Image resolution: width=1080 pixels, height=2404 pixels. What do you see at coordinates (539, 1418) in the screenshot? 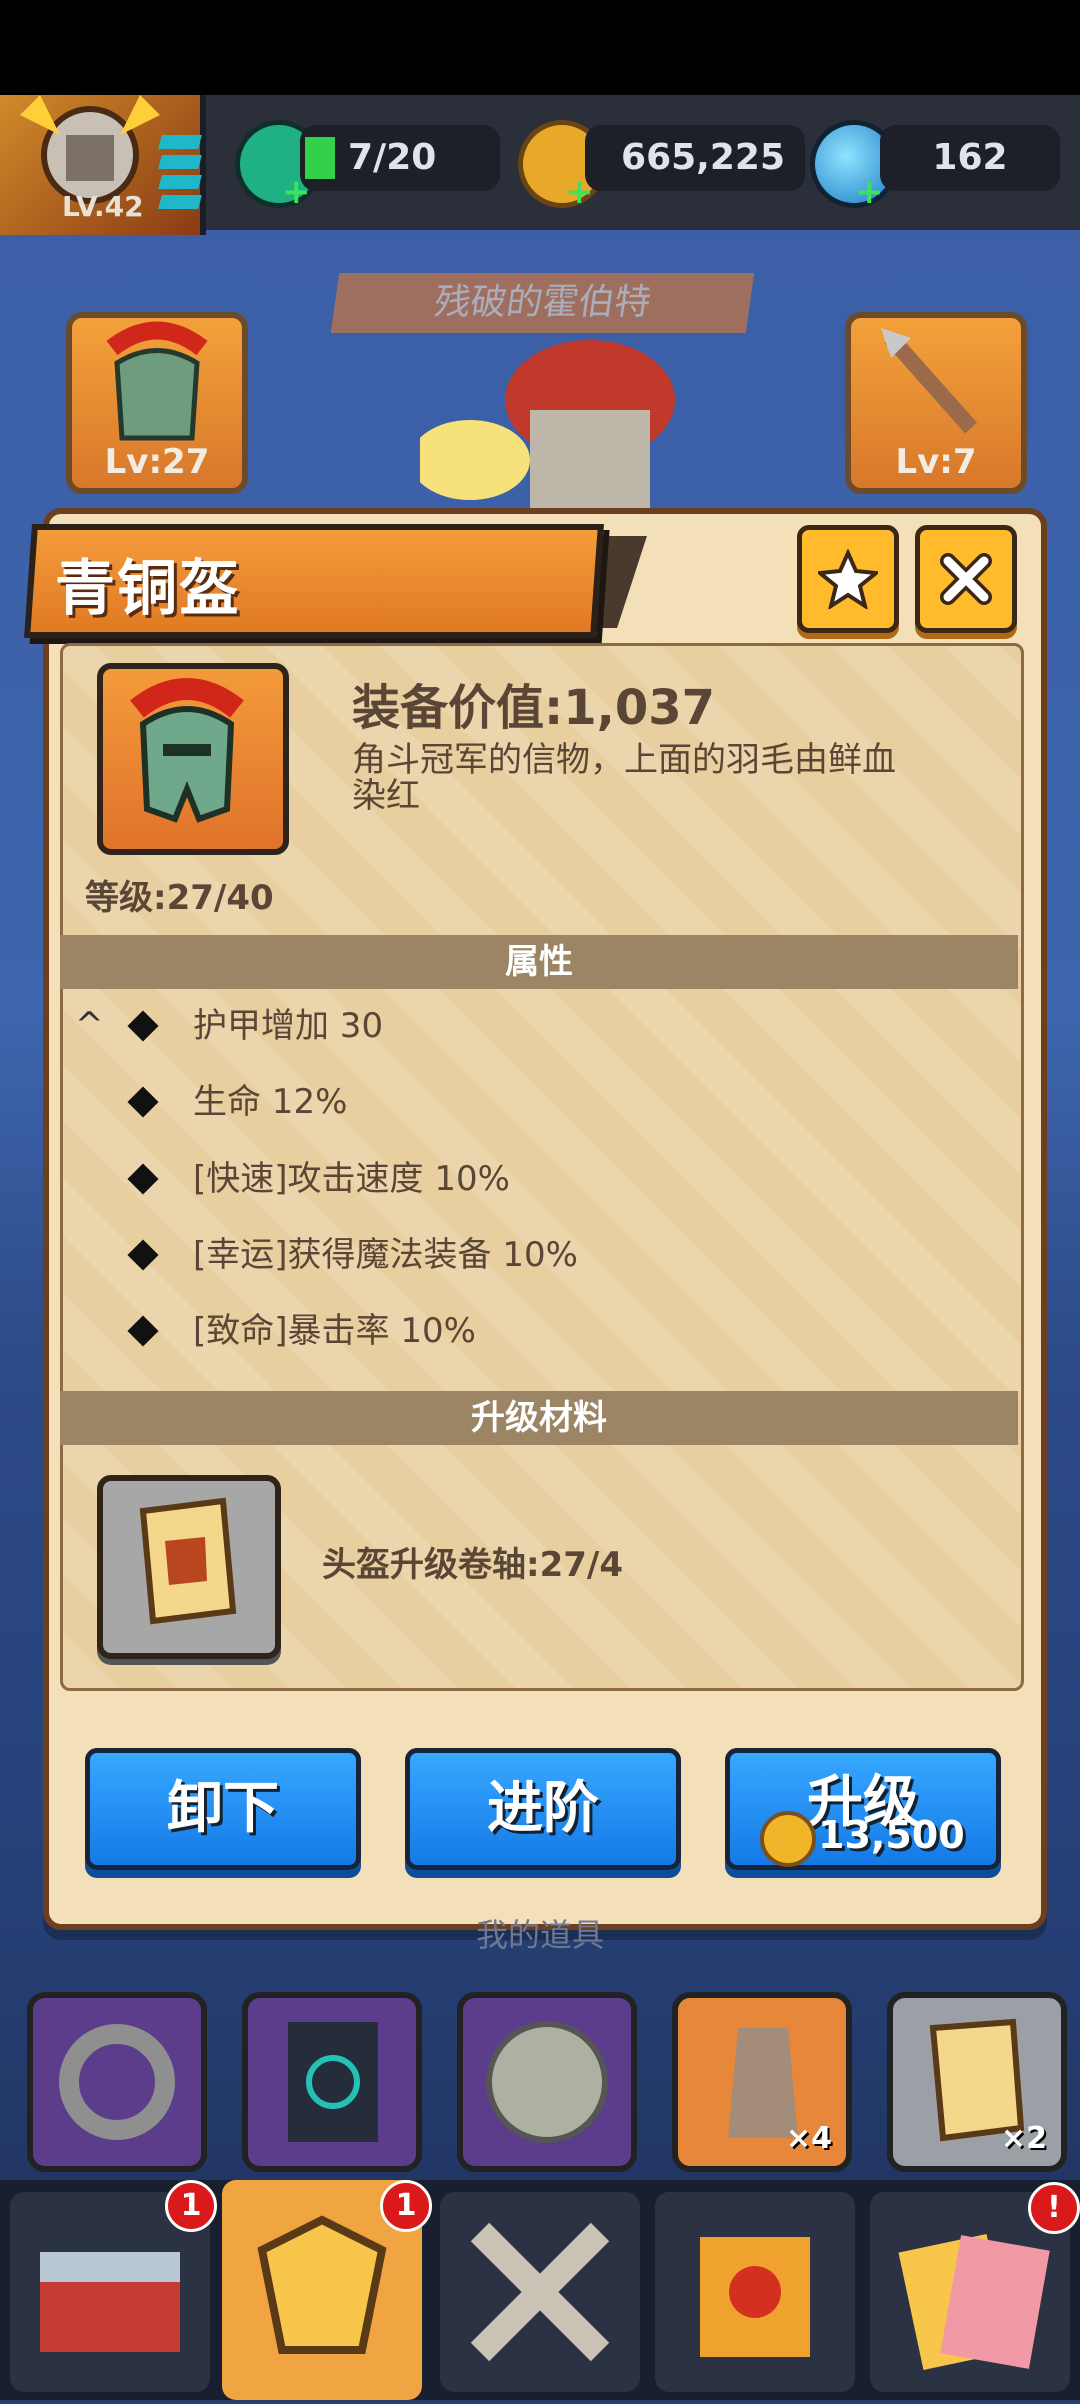
I see `materials-header: 升级材料` at bounding box center [539, 1418].